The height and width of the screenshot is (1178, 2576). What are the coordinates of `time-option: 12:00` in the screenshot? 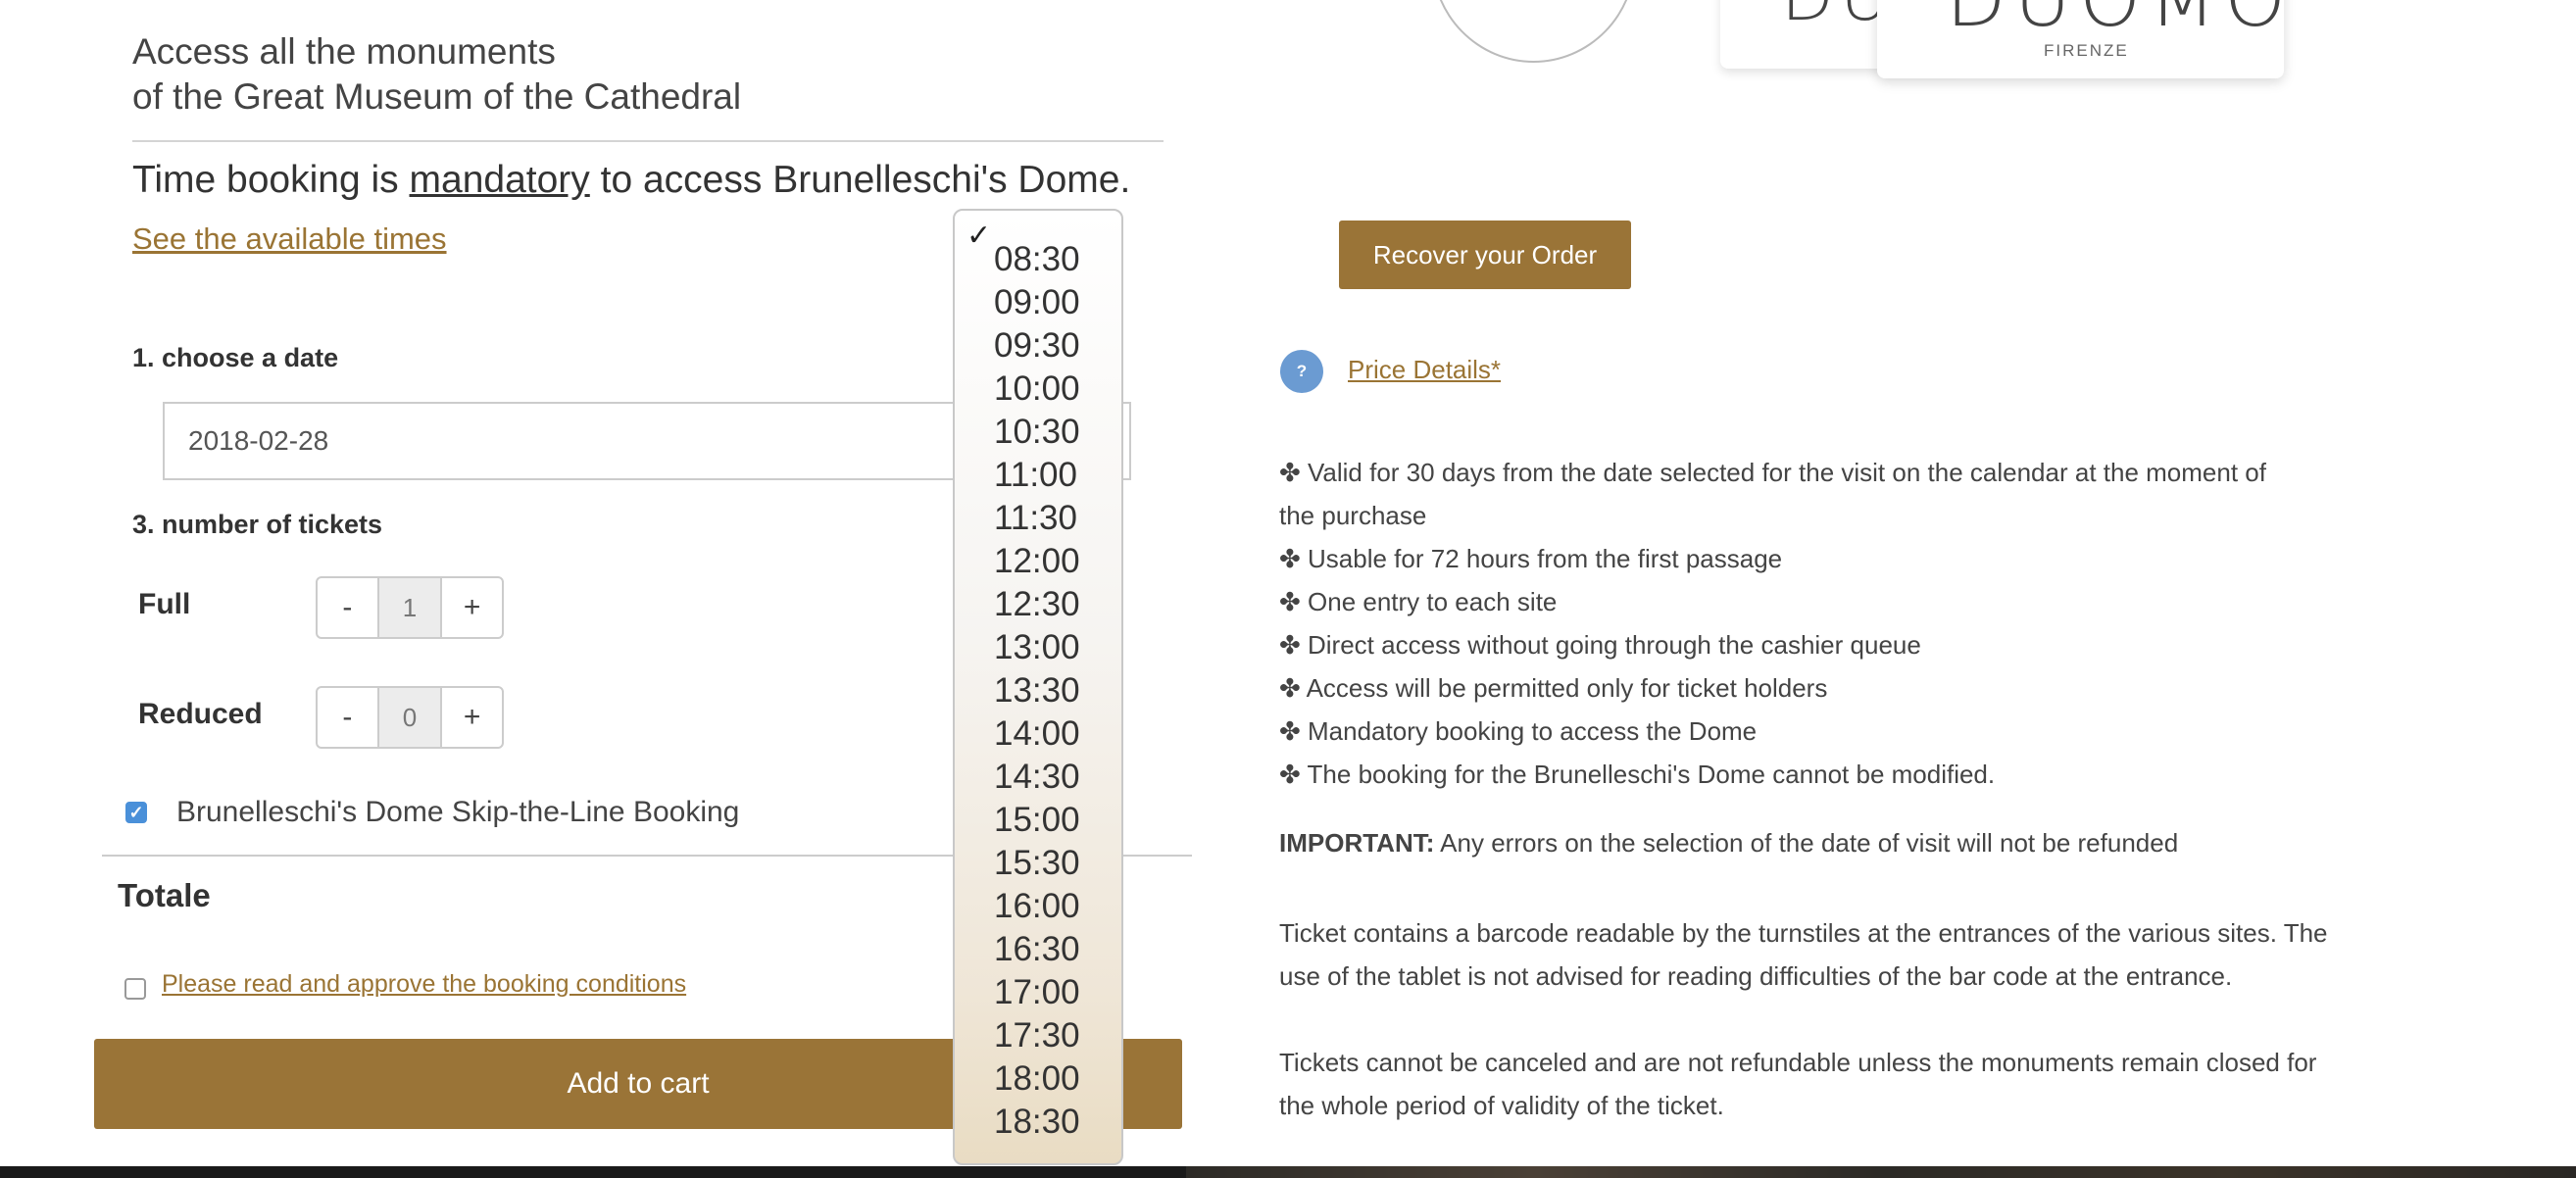 It's located at (1038, 561).